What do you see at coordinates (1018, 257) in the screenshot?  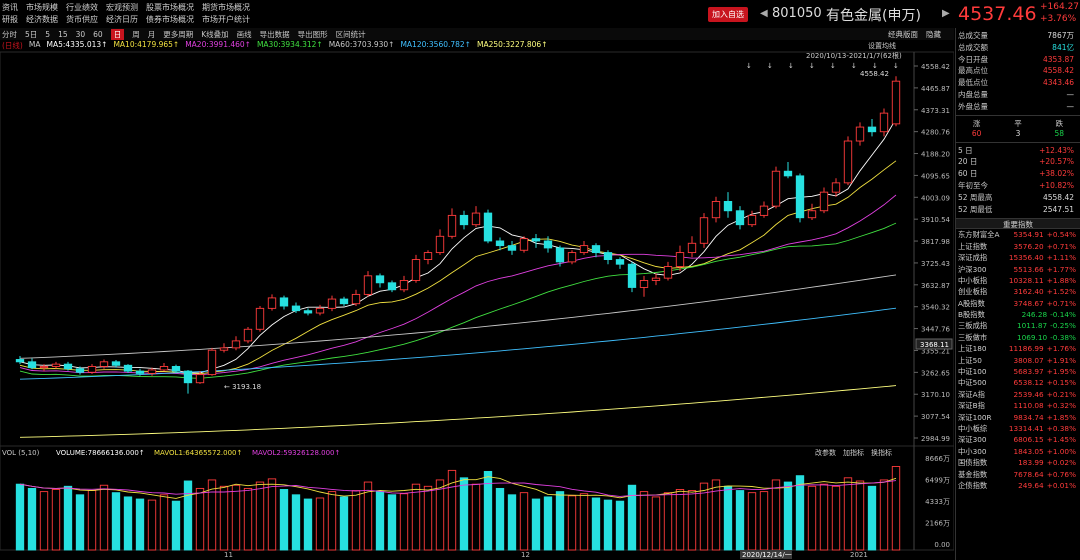 I see `index-row: 深证成指 15356.40 +1.11%` at bounding box center [1018, 257].